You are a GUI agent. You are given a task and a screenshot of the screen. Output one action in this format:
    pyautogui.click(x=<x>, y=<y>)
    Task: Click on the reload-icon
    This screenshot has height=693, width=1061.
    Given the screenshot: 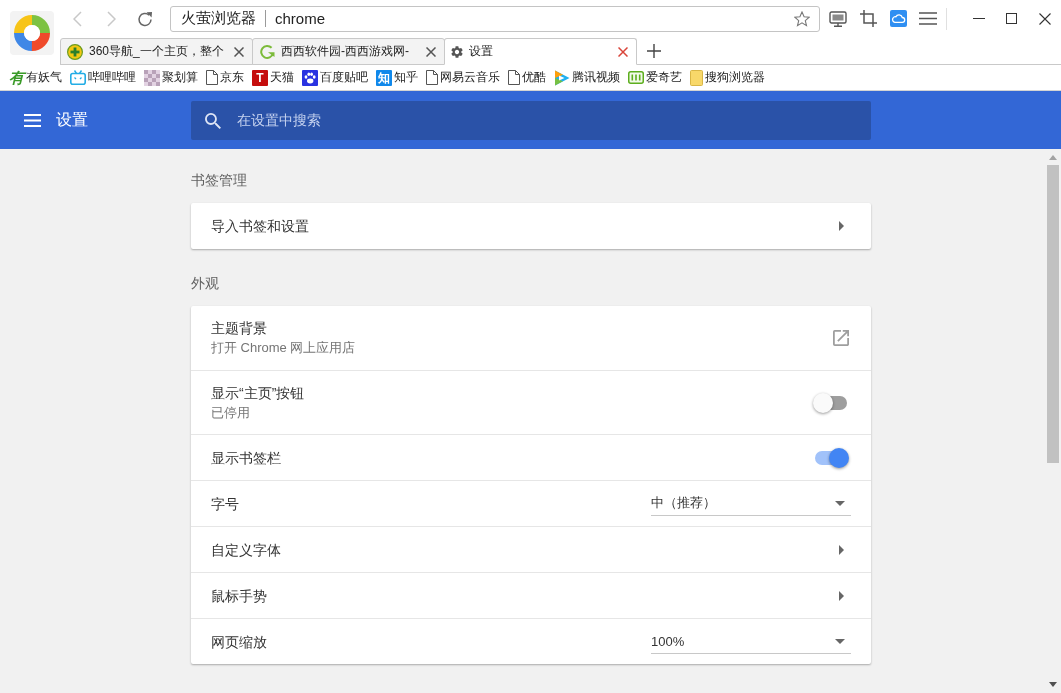 What is the action you would take?
    pyautogui.click(x=145, y=18)
    